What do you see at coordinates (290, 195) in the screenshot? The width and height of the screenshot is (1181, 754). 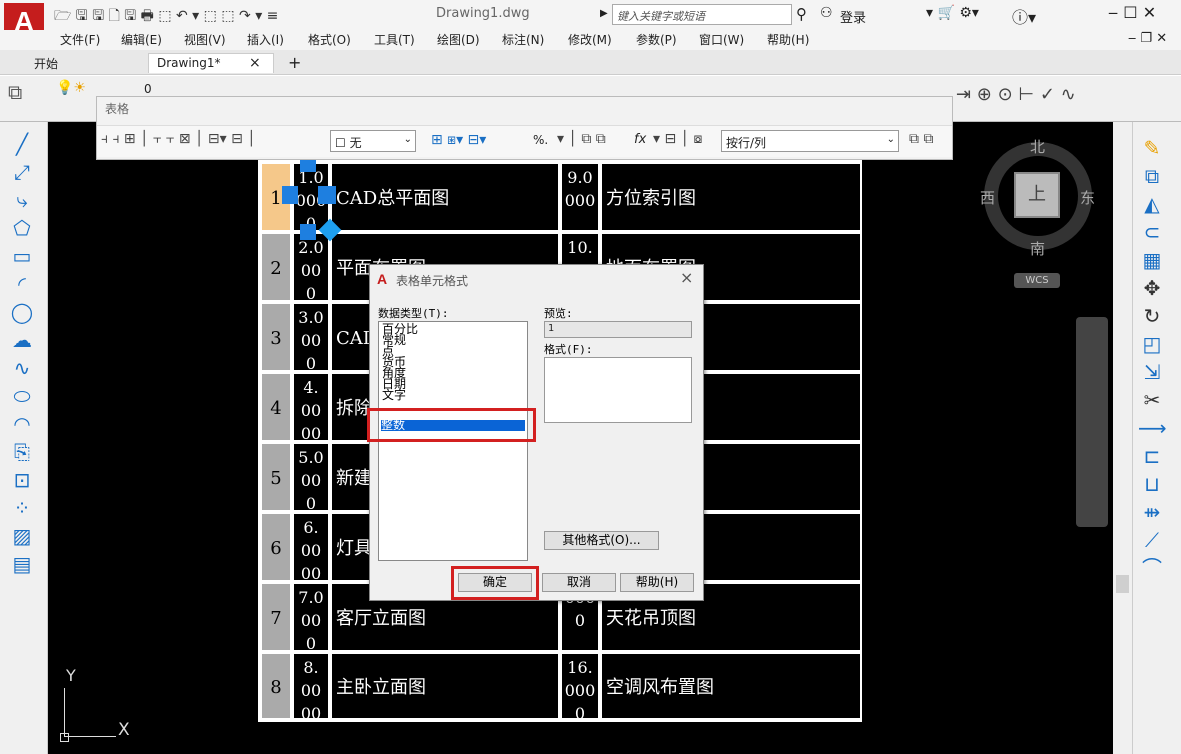 I see `grip-left` at bounding box center [290, 195].